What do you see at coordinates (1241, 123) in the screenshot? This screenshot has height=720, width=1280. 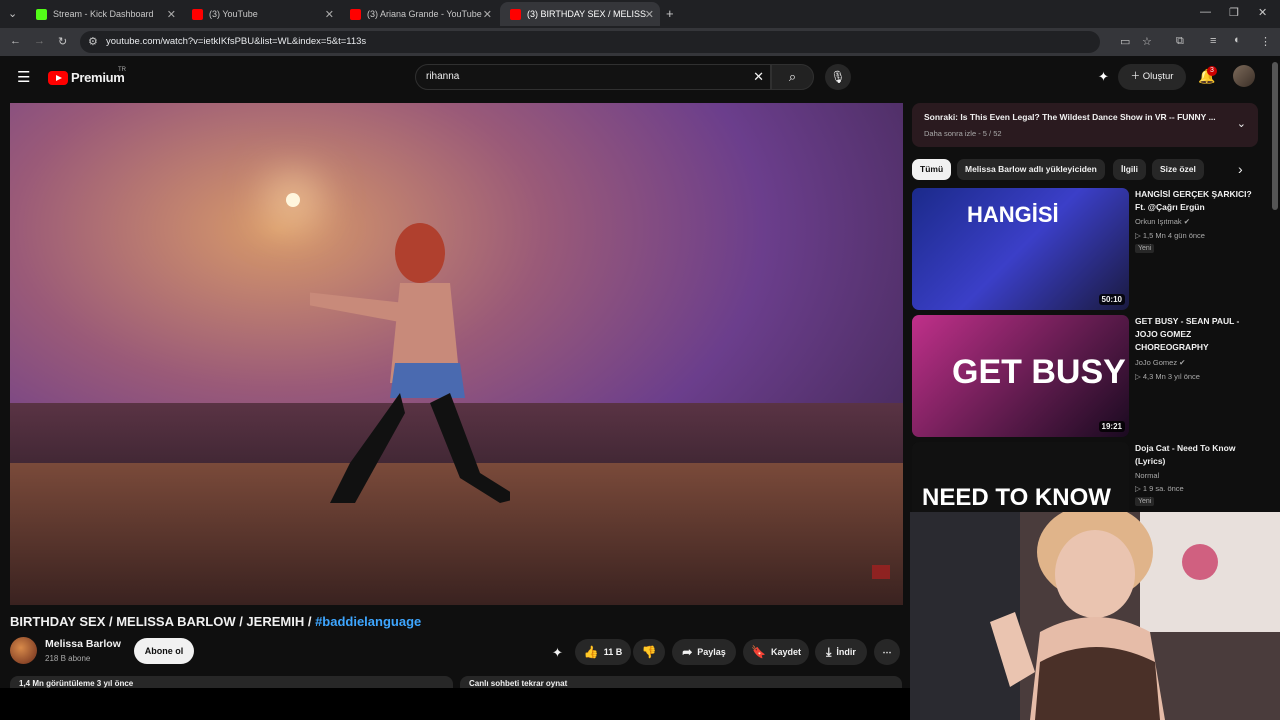 I see `chevron-down-icon: ⌄` at bounding box center [1241, 123].